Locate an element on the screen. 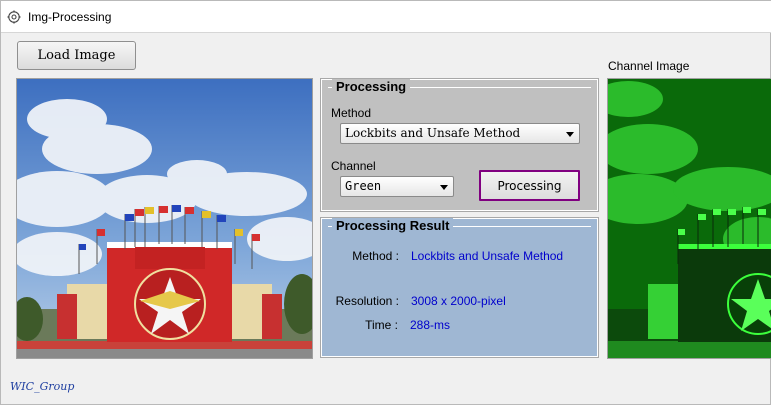  channel-image is located at coordinates (689, 218).